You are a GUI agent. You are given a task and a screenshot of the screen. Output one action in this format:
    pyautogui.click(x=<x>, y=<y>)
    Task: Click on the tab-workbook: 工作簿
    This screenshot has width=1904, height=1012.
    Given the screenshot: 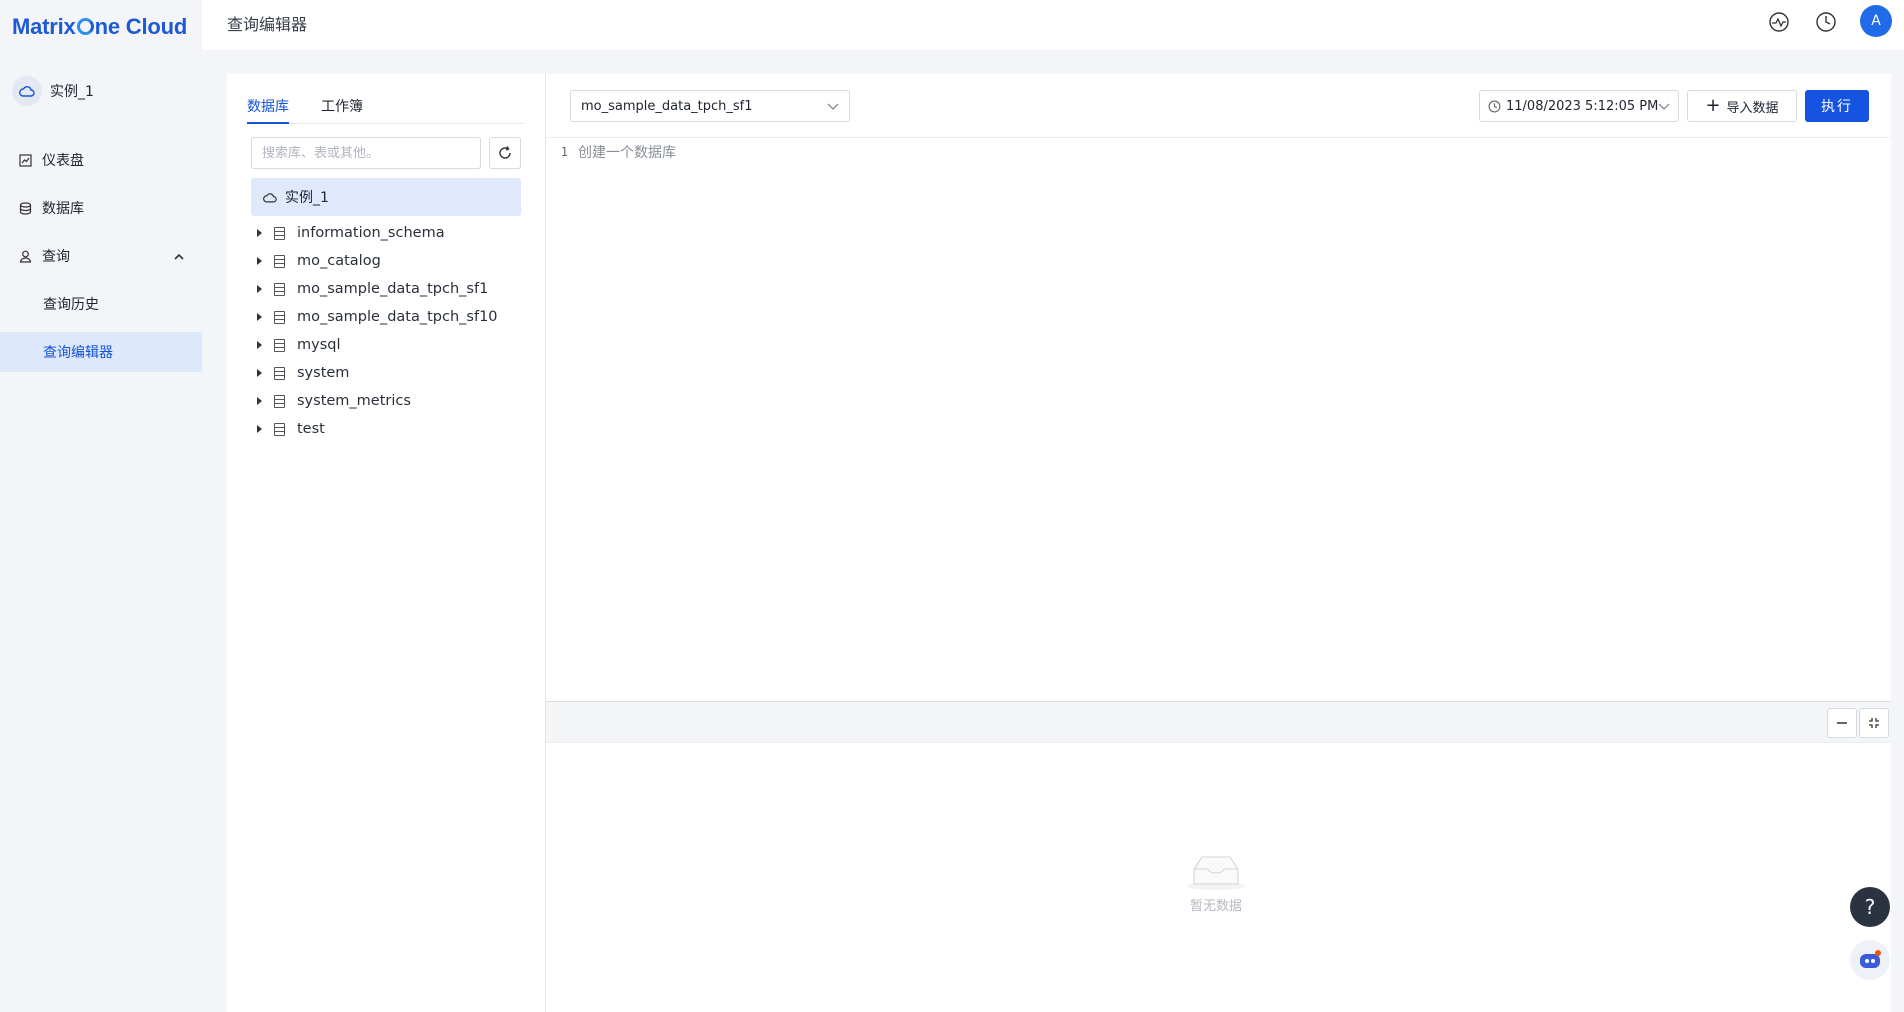 What is the action you would take?
    pyautogui.click(x=342, y=109)
    